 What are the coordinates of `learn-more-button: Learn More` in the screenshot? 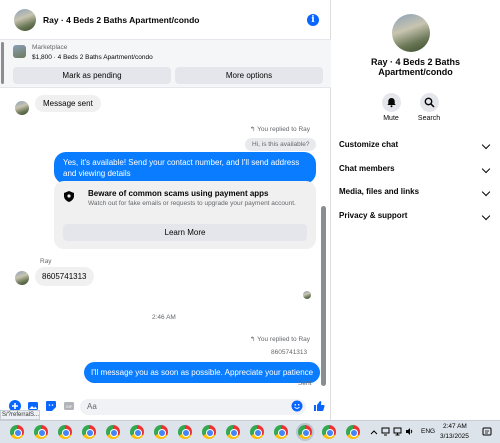 It's located at (185, 232).